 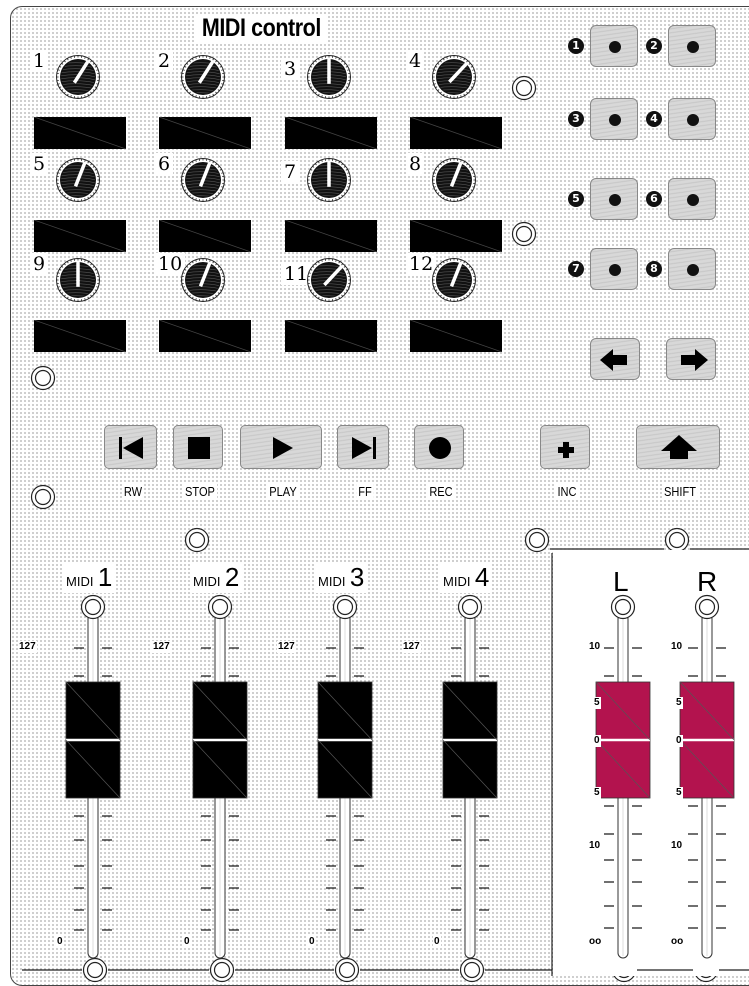 I want to click on midi-label-number: 2, so click(x=232, y=577).